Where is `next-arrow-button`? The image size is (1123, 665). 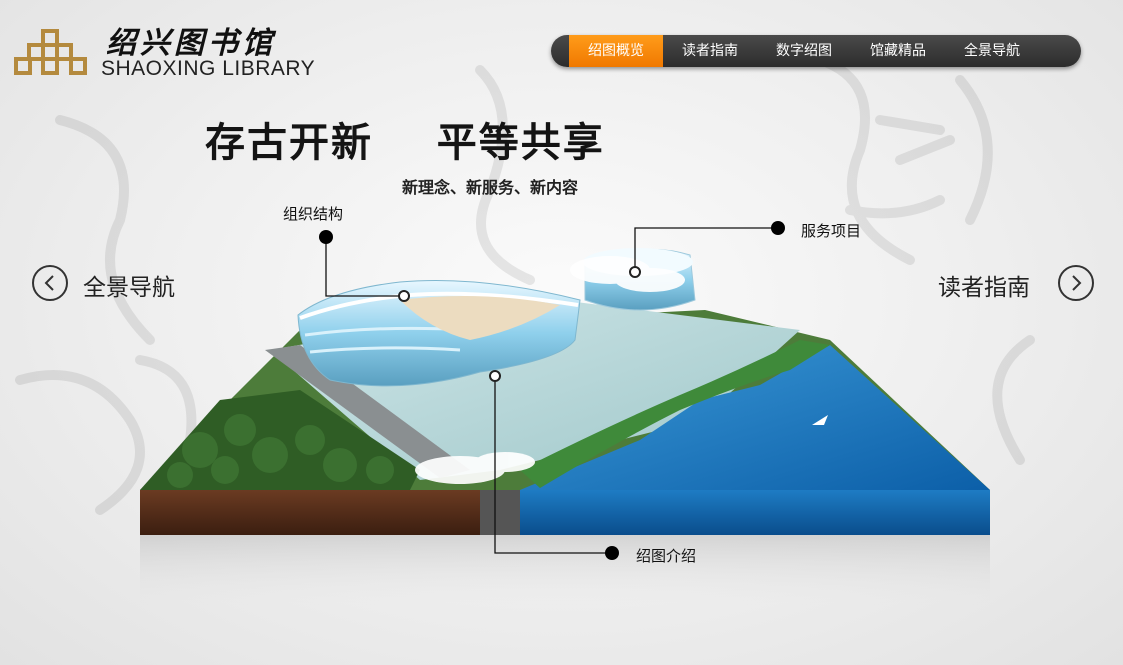 next-arrow-button is located at coordinates (1076, 283).